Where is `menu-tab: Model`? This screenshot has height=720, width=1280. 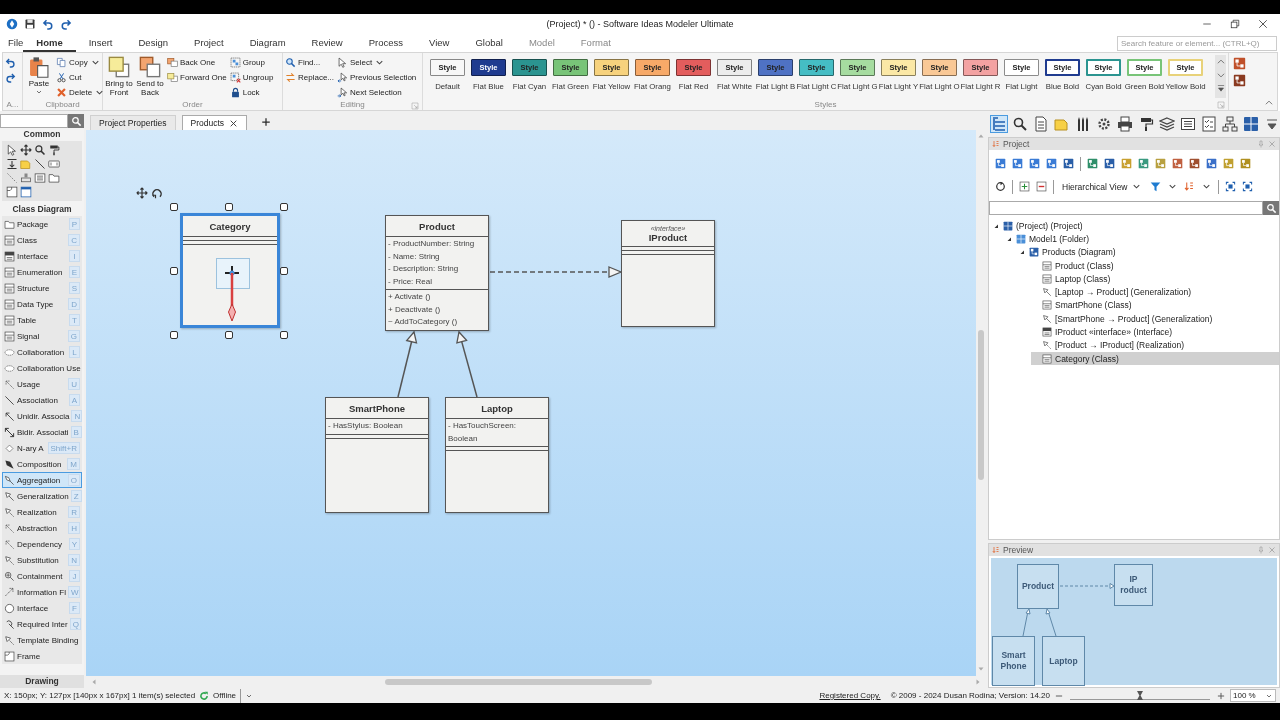
menu-tab: Model is located at coordinates (541, 43).